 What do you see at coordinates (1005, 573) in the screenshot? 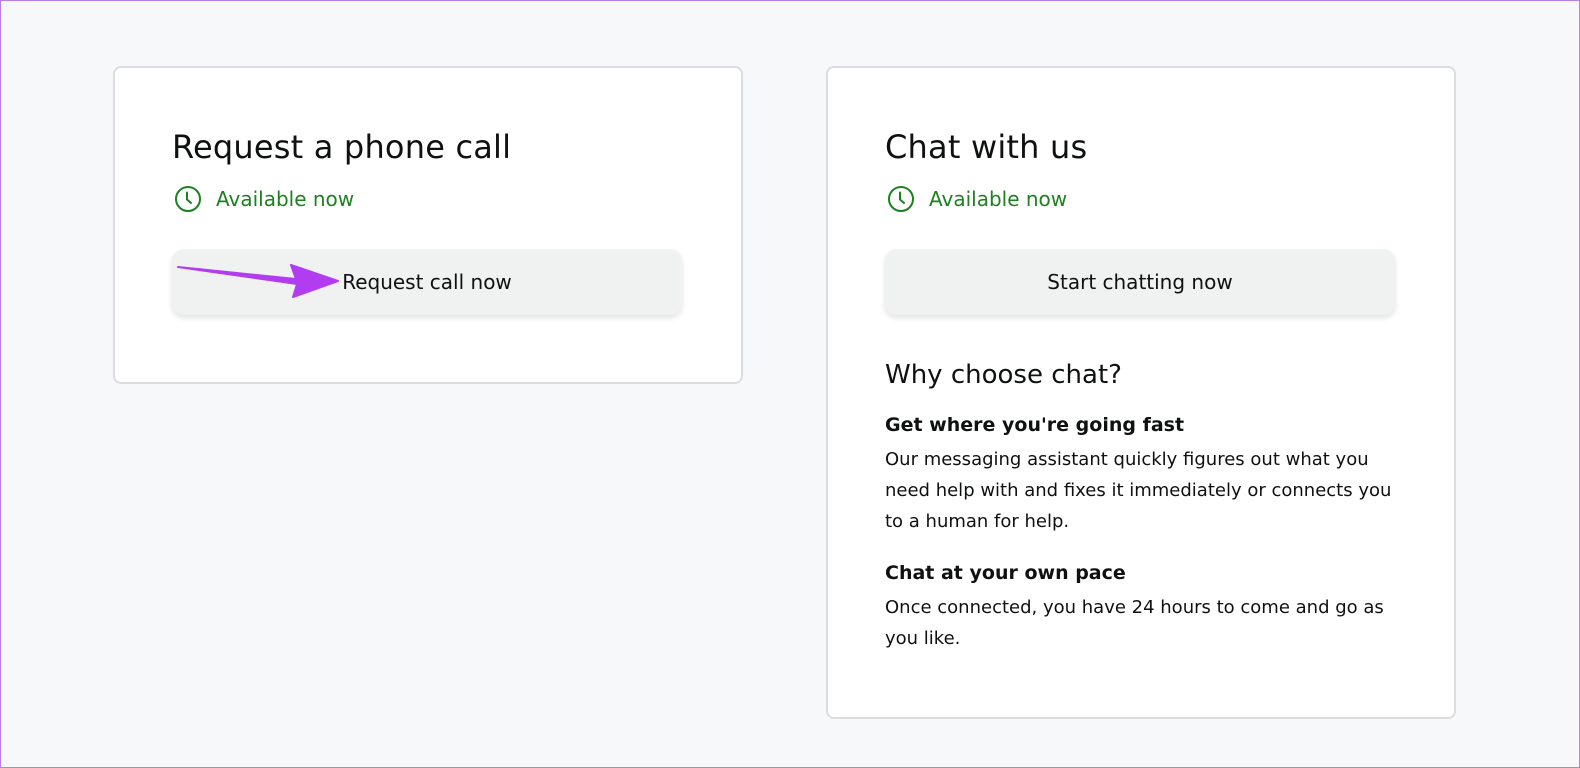
I see `benefit-title: Chat at your own pace` at bounding box center [1005, 573].